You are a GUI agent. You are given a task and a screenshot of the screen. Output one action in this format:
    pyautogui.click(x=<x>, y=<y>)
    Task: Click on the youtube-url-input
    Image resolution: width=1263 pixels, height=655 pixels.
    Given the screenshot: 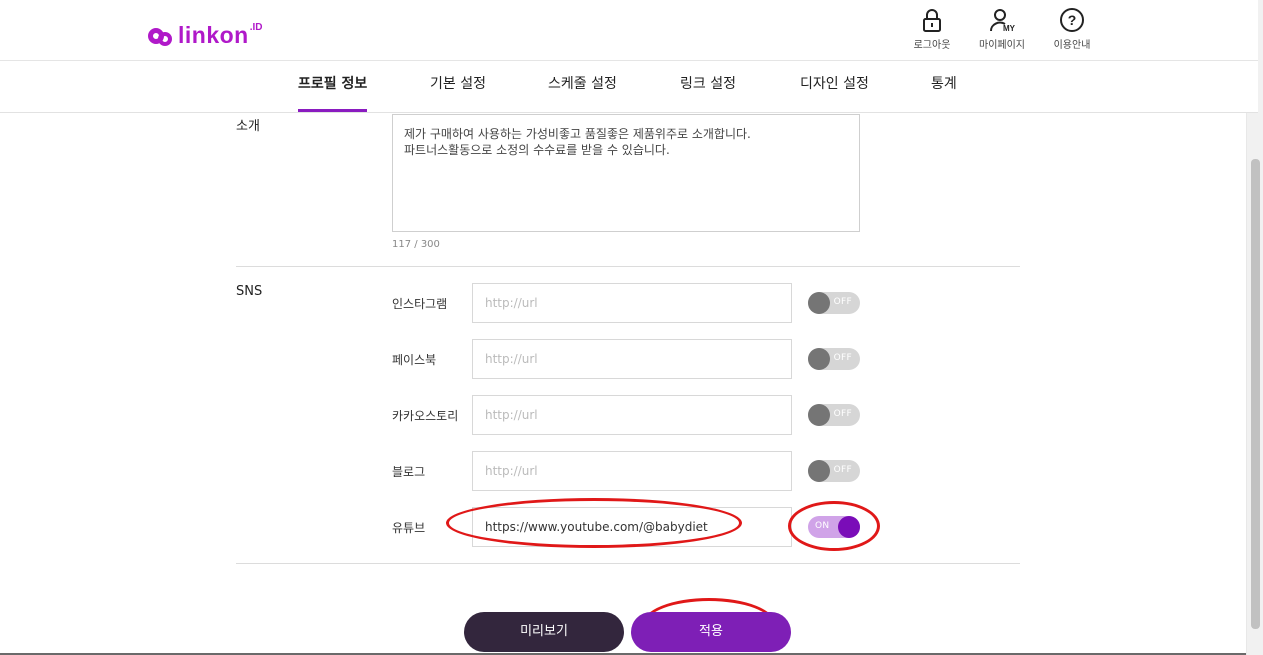 What is the action you would take?
    pyautogui.click(x=632, y=527)
    